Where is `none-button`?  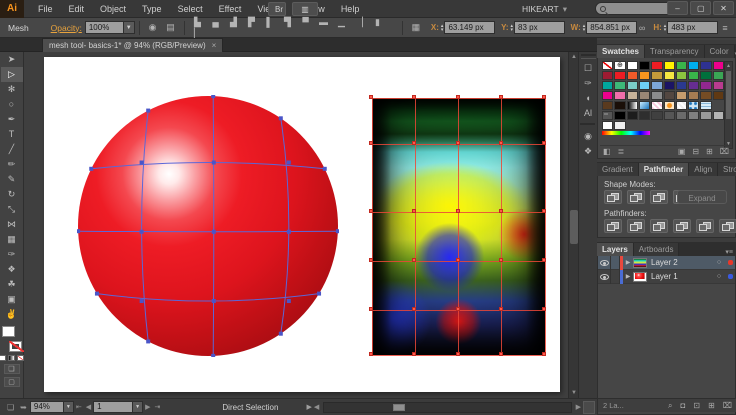
none-button is located at coordinates (20, 358).